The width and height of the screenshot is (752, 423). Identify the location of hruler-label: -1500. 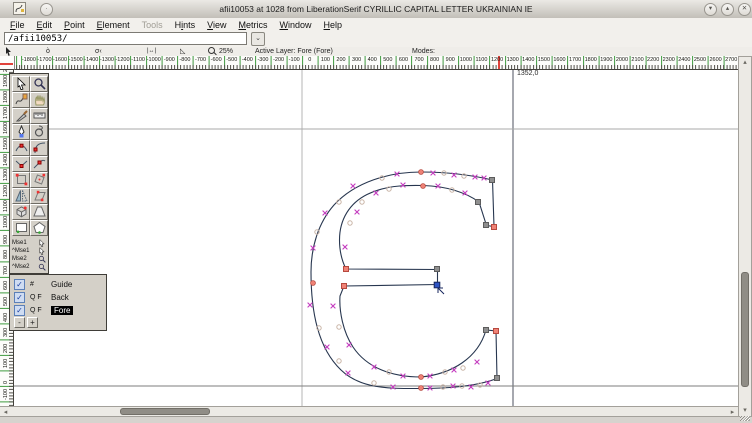
(75, 60).